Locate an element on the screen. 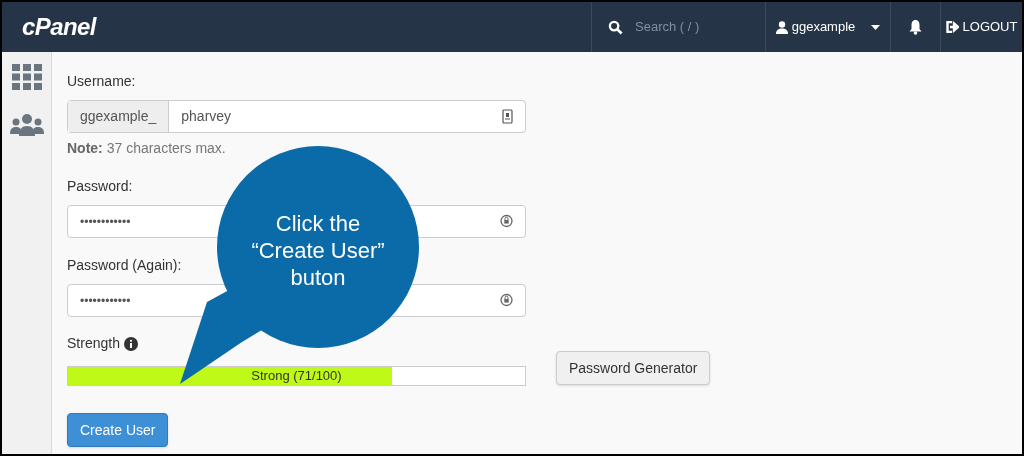 Image resolution: width=1024 pixels, height=456 pixels. strength-reading: Strong (71/100) is located at coordinates (296, 376).